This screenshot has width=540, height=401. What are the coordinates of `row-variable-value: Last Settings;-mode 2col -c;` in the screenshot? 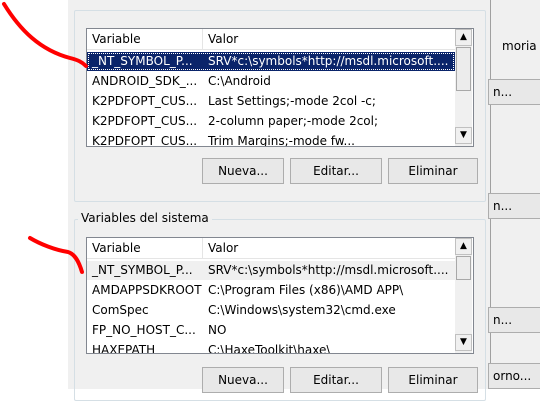 It's located at (292, 101).